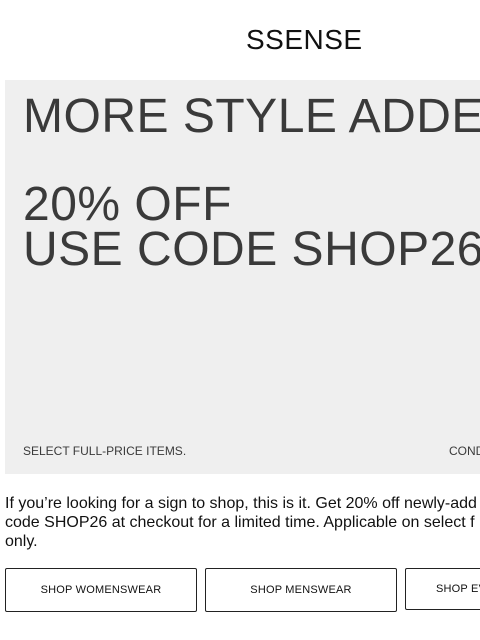 This screenshot has height=640, width=480. Describe the element at coordinates (442, 589) in the screenshot. I see `shop-everything-button: SHOP EV` at that location.